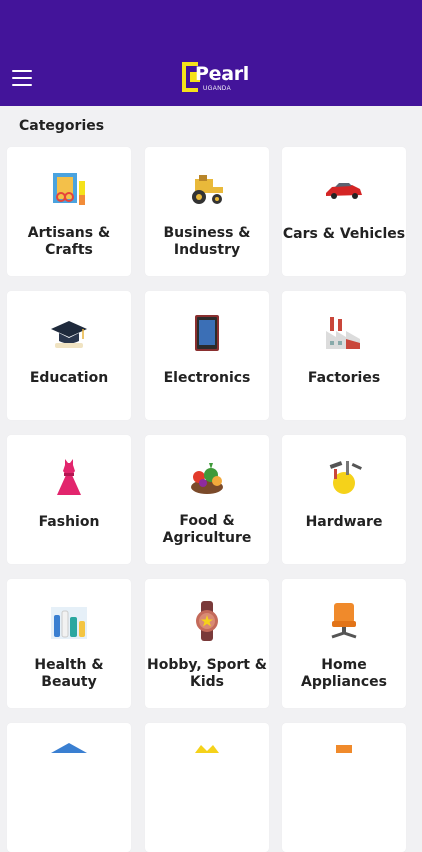 The width and height of the screenshot is (422, 852). Describe the element at coordinates (345, 477) in the screenshot. I see `tools-icon` at that location.